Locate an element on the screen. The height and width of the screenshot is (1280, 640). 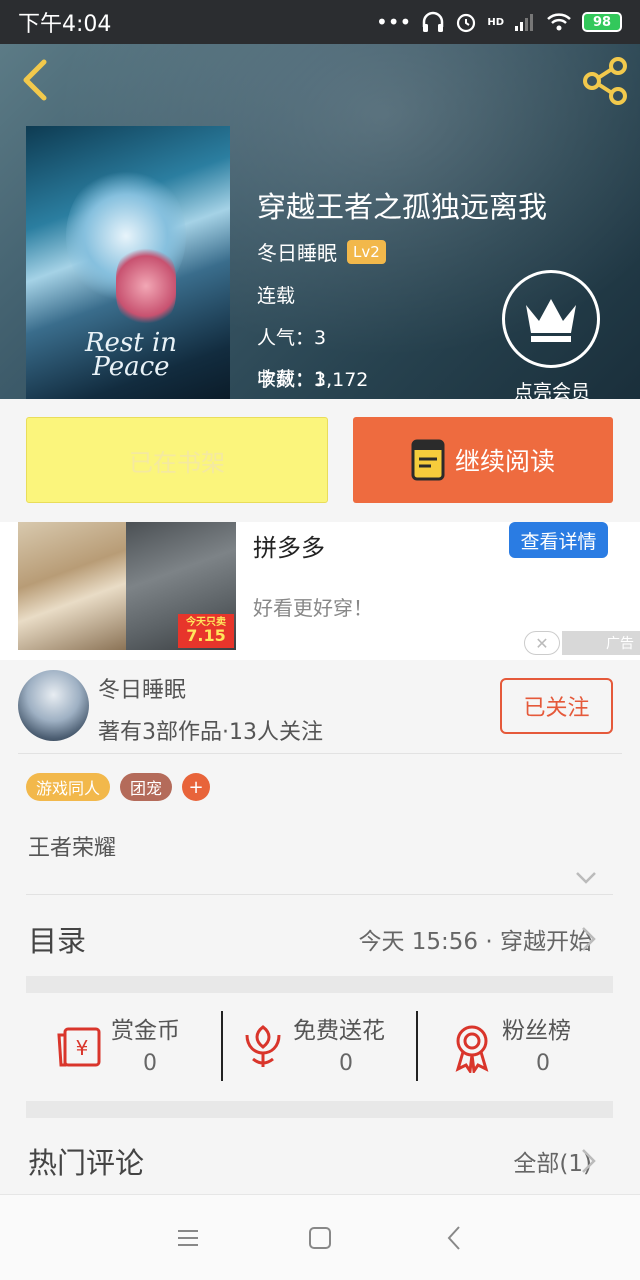
status-icons: ••• HD 98 is located at coordinates (499, 22).